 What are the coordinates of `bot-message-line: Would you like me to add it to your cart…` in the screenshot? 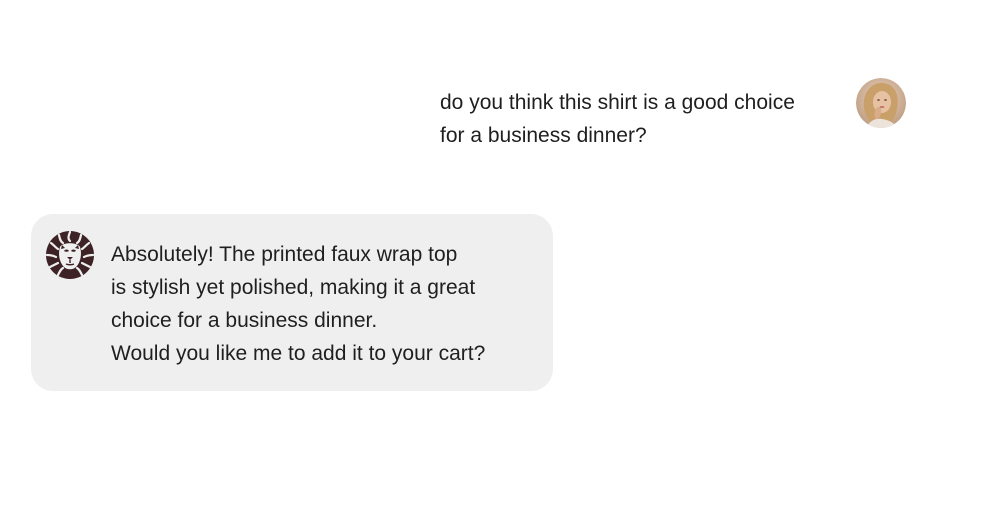 It's located at (298, 353).